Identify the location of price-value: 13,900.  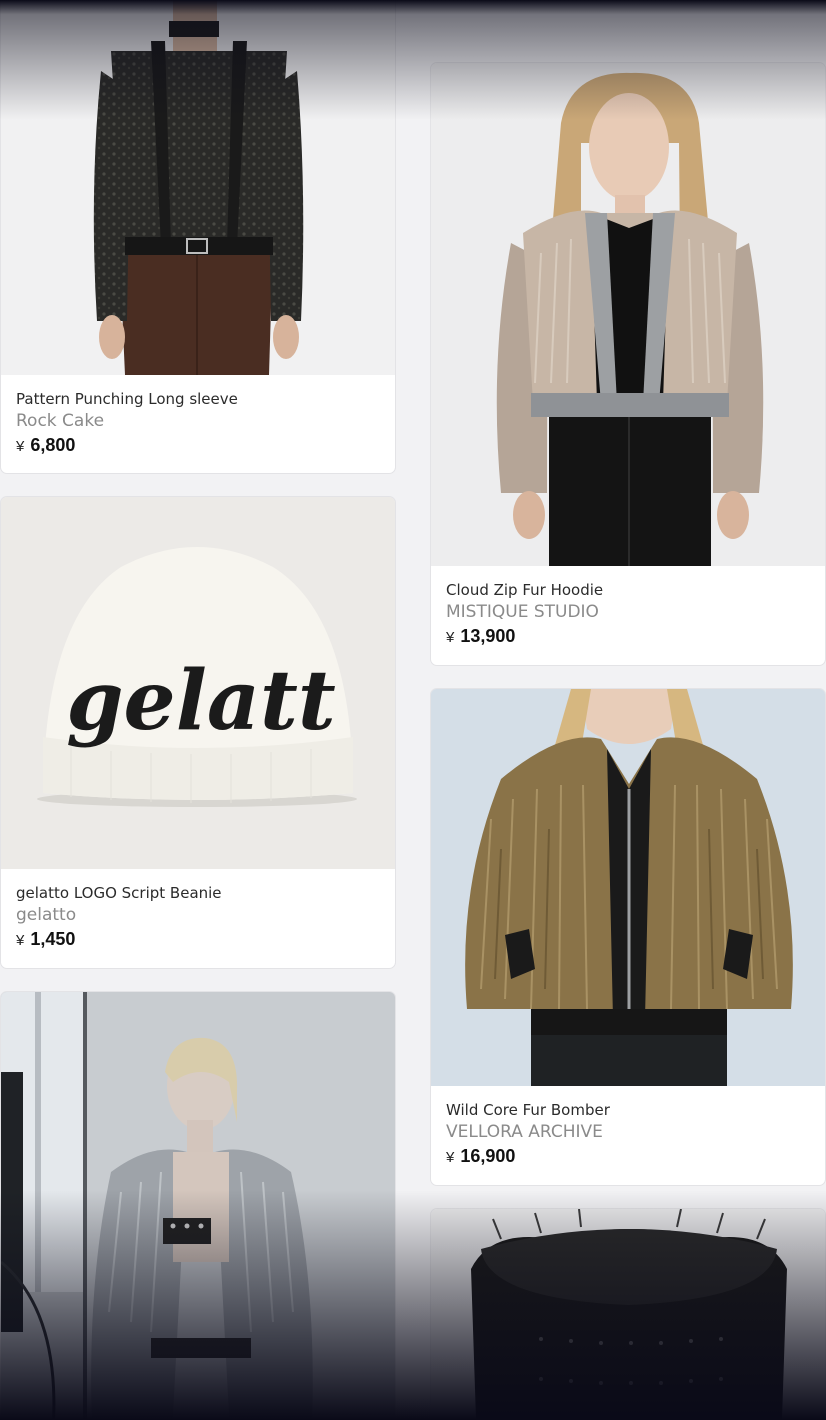
(488, 636).